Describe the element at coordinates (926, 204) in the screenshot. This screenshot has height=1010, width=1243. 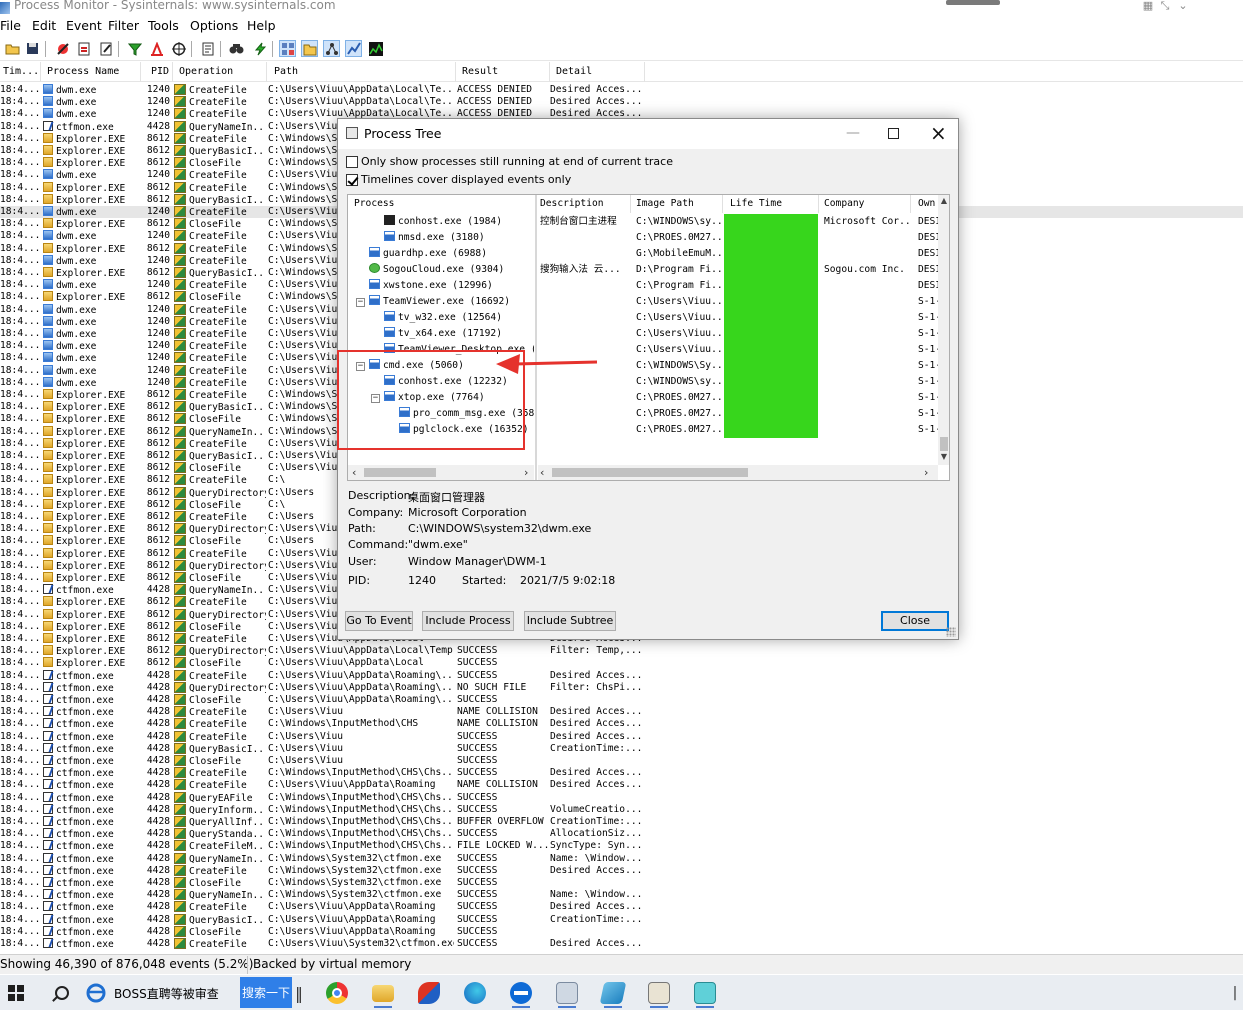
I see `tree-col-owner: Own` at that location.